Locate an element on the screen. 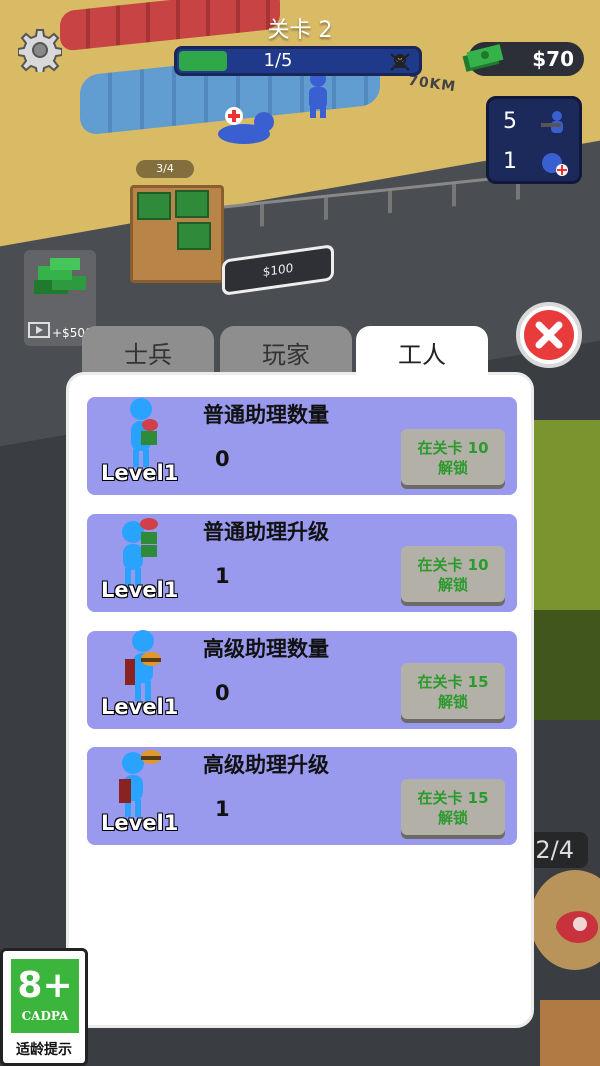  close-icon is located at coordinates (549, 335).